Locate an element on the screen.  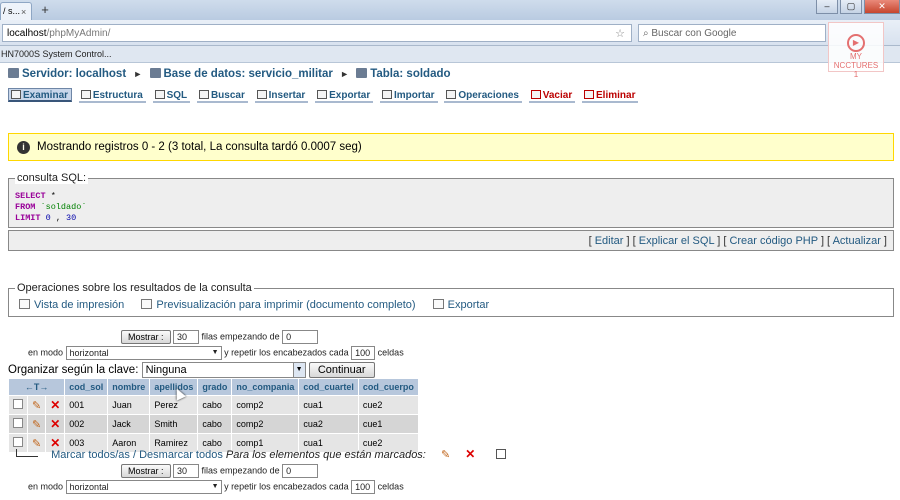
insert-icon is located at coordinates (261, 94).